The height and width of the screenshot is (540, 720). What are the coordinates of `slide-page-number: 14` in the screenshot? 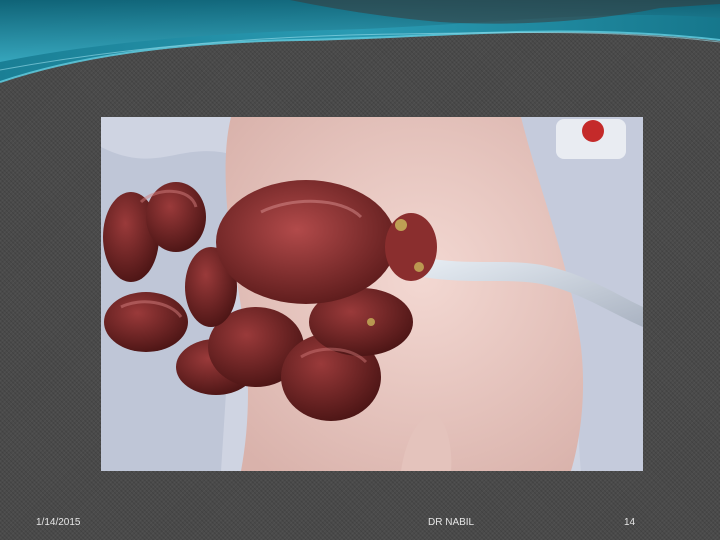 It's located at (630, 522).